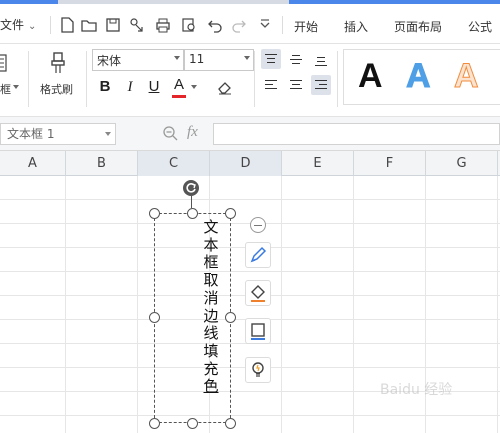  Describe the element at coordinates (56, 89) in the screenshot. I see `format-painter-label: 格式刷` at that location.